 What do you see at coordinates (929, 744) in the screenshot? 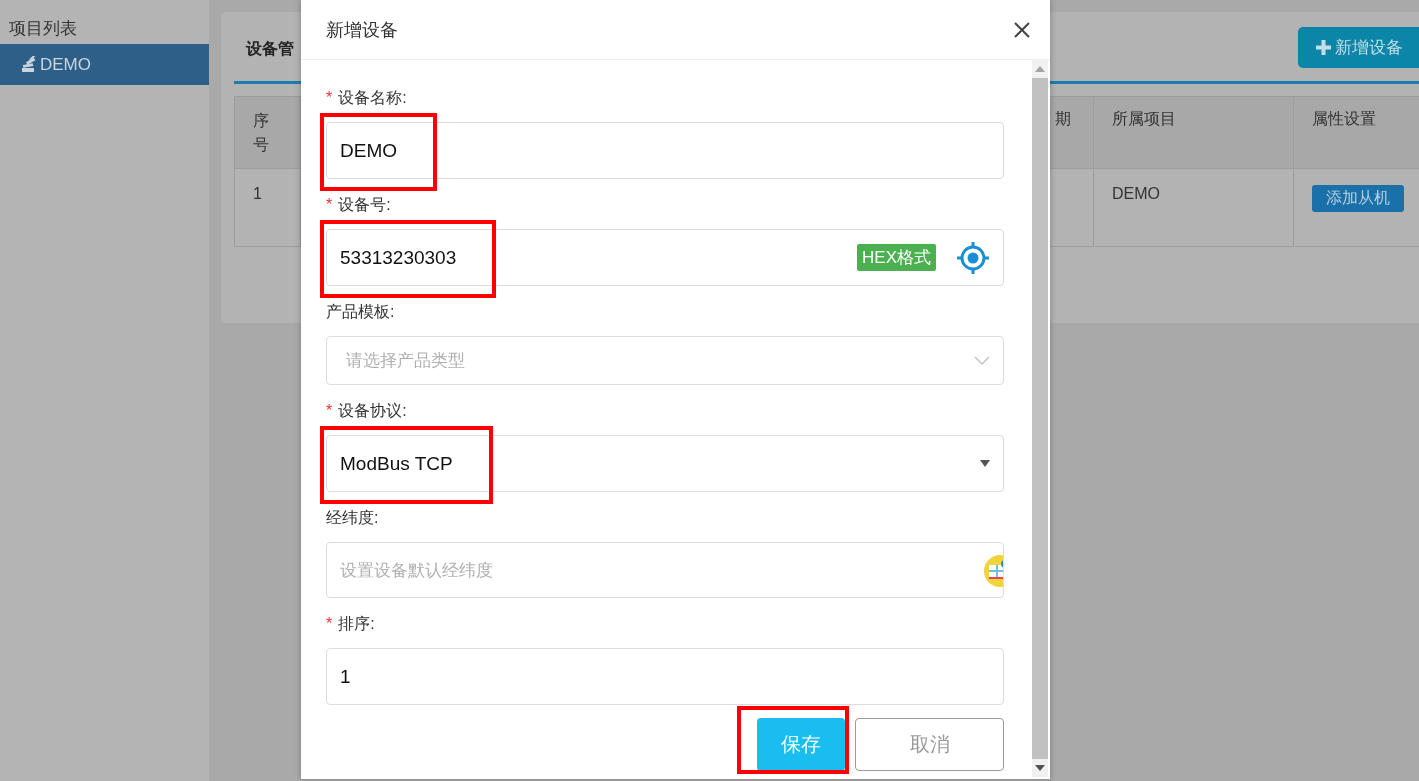
I see `cancel-button: 取消` at bounding box center [929, 744].